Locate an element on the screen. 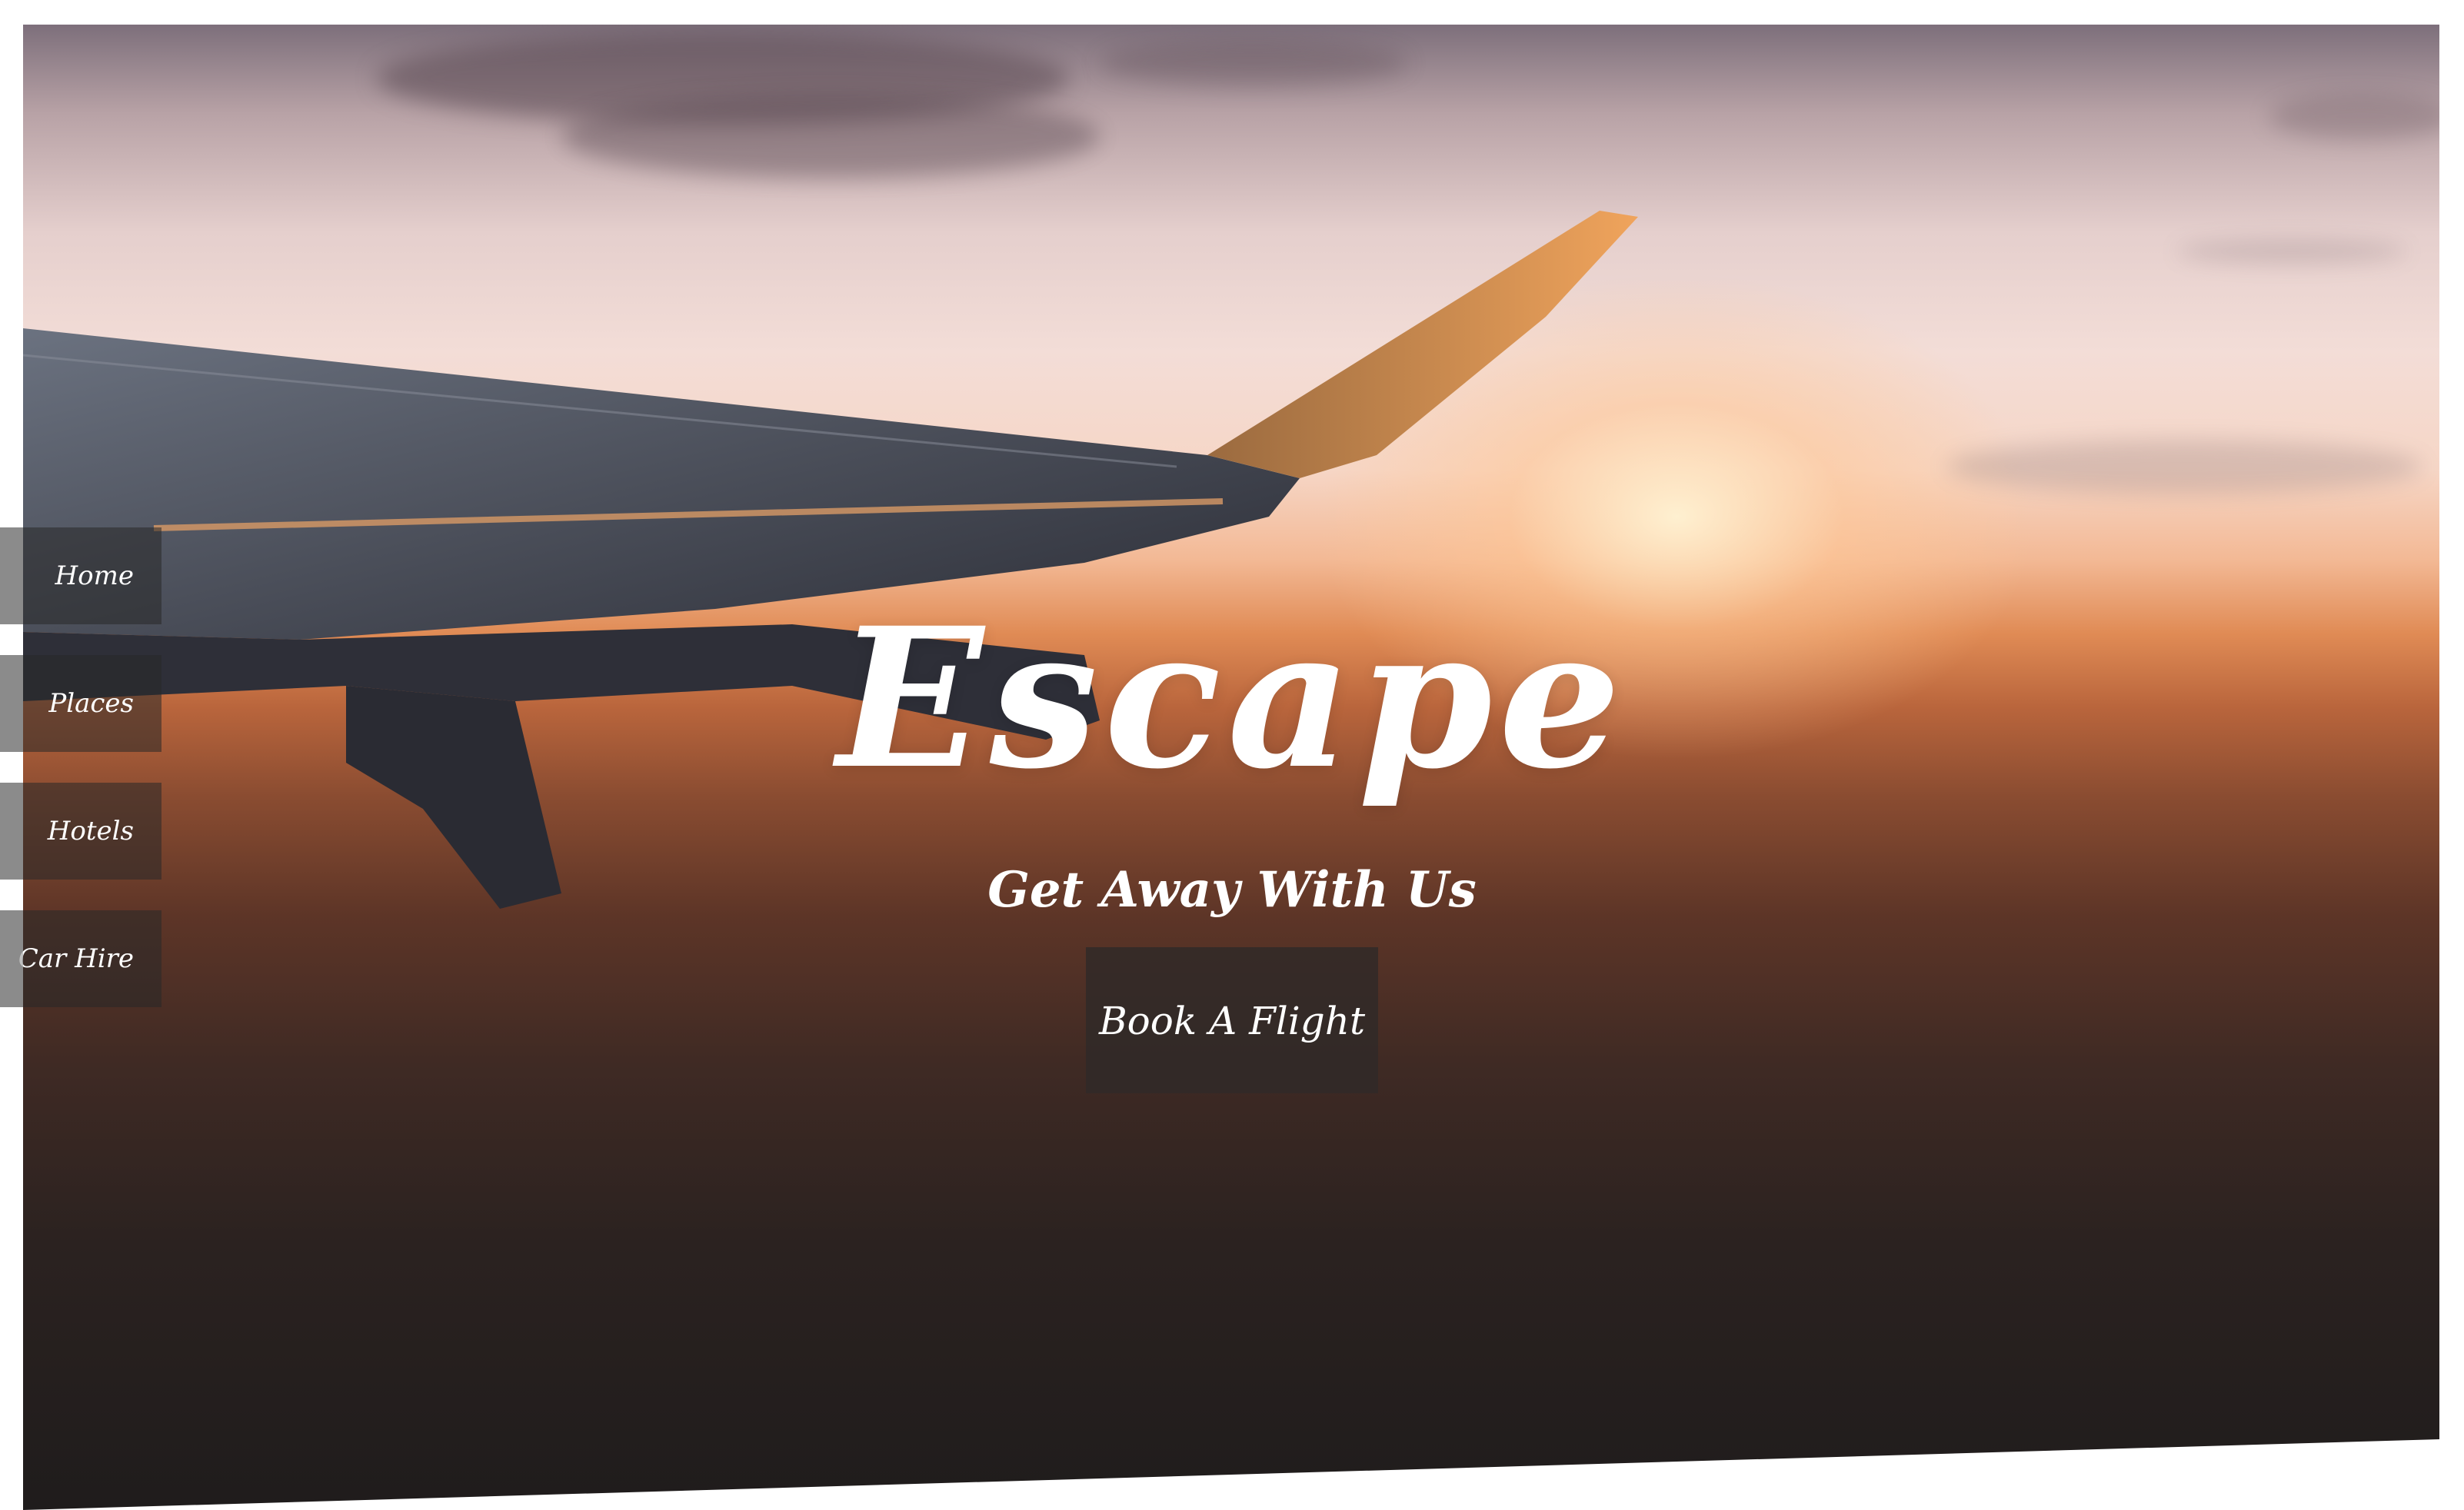 This screenshot has width=2464, height=1510. book-flight-button: Book A Flight is located at coordinates (1232, 1020).